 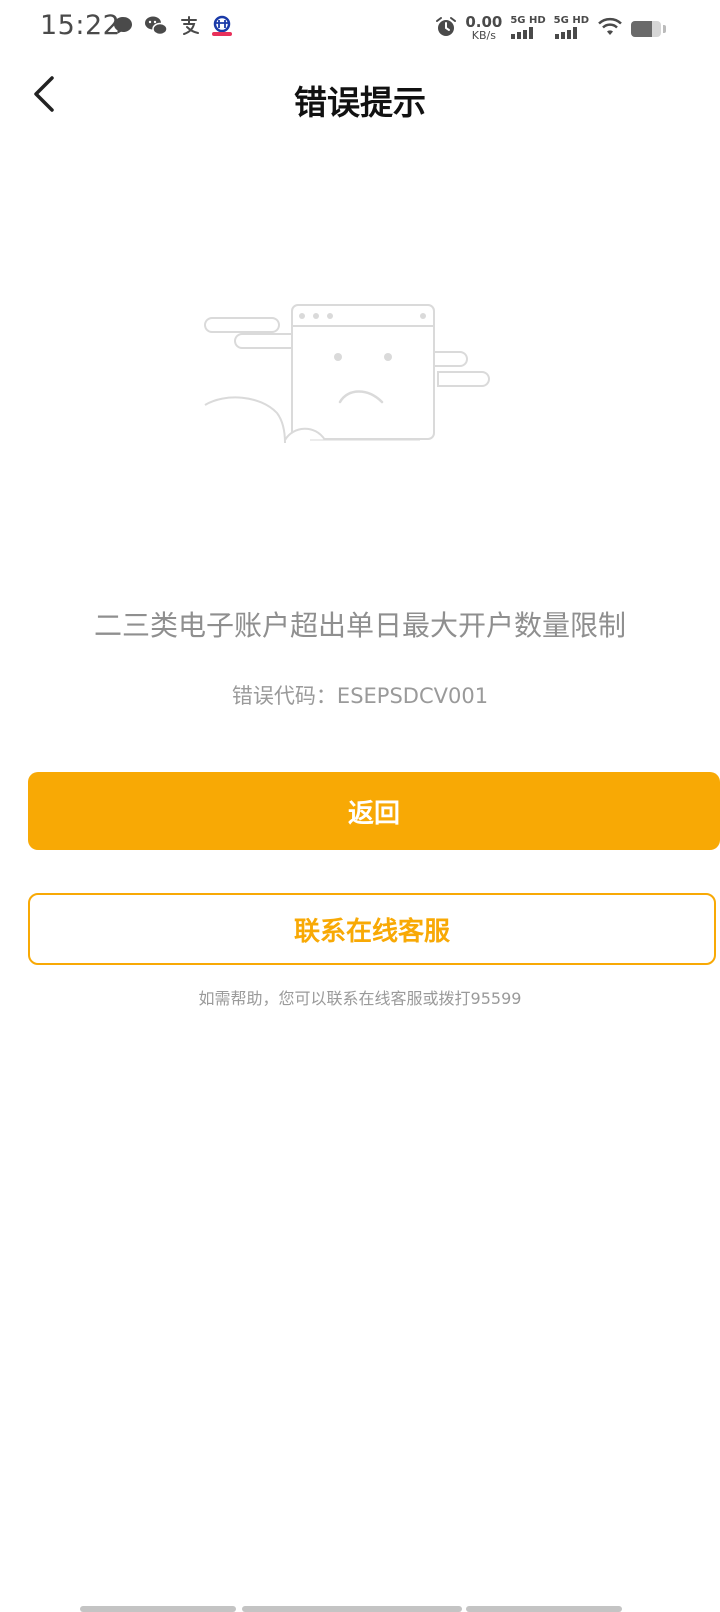 What do you see at coordinates (446, 29) in the screenshot?
I see `alarm-icon` at bounding box center [446, 29].